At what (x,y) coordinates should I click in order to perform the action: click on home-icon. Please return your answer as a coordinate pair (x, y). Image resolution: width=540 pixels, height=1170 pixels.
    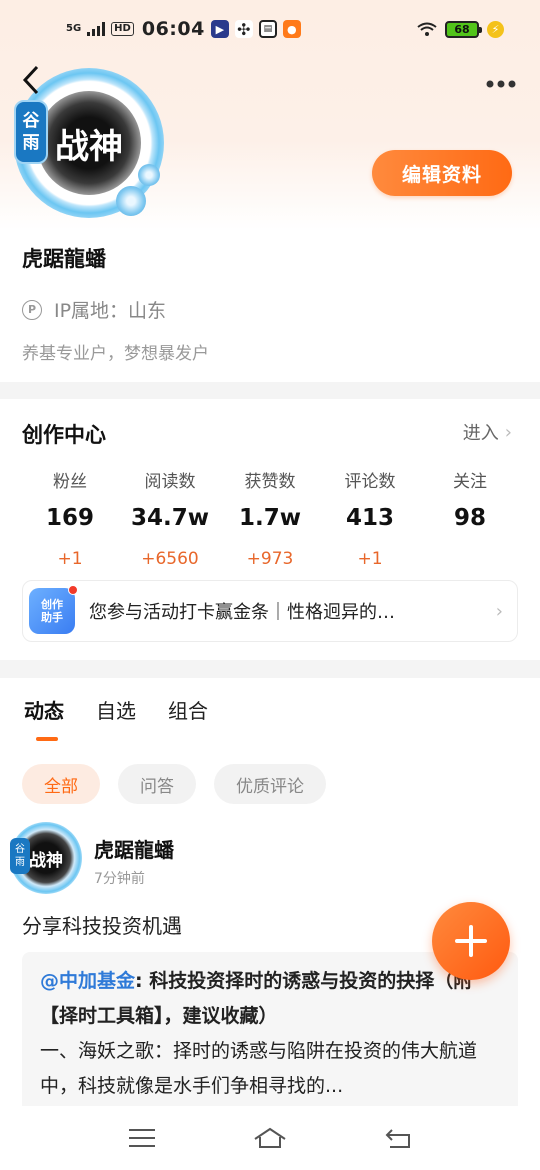
    Looking at the image, I should click on (270, 1137).